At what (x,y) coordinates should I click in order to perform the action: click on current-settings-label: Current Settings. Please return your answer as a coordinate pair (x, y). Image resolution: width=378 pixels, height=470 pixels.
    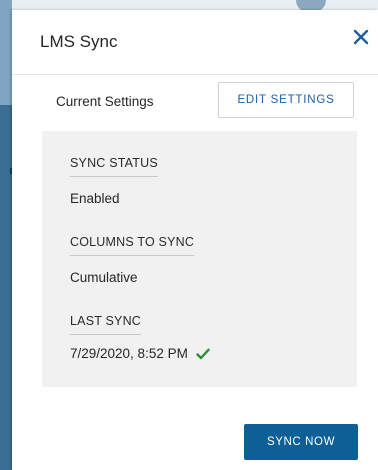
    Looking at the image, I should click on (105, 101).